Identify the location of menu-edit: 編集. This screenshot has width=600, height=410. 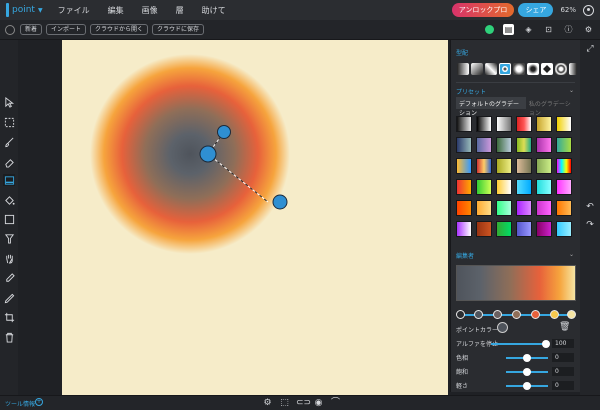
(116, 10).